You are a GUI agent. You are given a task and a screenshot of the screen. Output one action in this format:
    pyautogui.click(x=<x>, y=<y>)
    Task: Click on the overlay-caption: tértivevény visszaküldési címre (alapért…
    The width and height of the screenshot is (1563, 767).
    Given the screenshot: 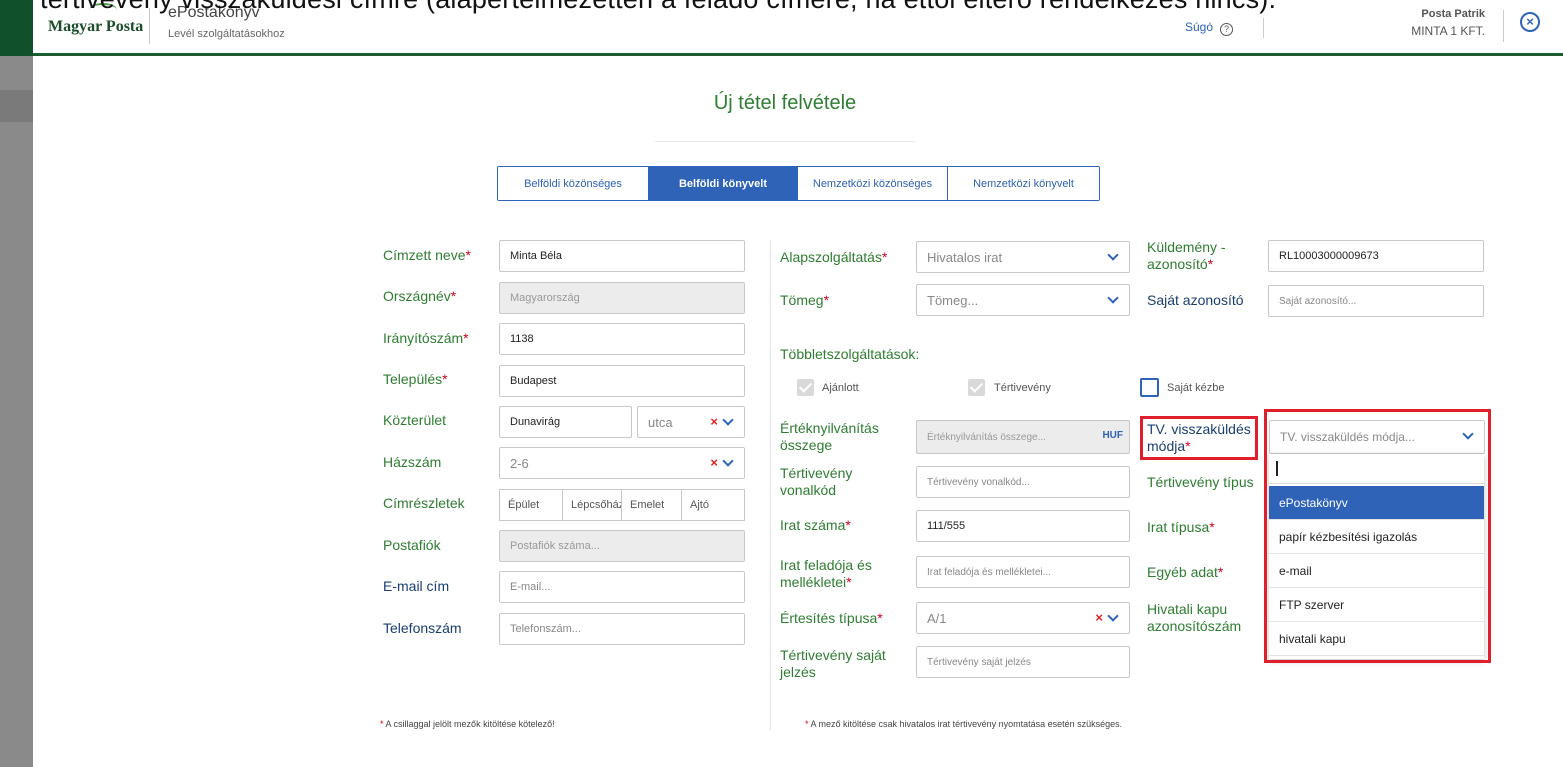 What is the action you would take?
    pyautogui.click(x=658, y=7)
    